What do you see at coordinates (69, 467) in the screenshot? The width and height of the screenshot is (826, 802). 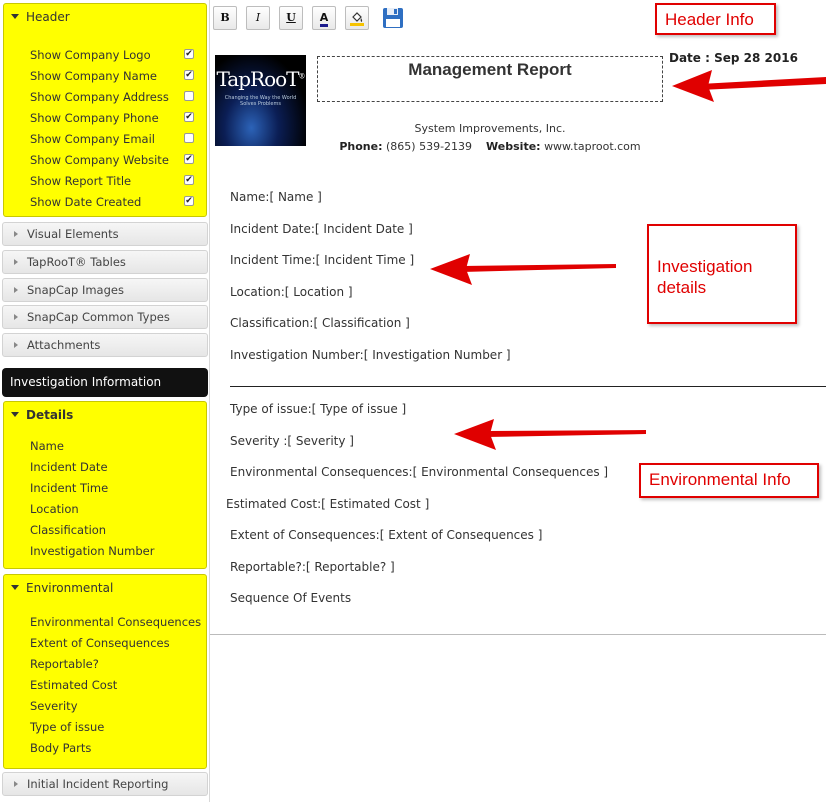 I see `field-incident-date: Incident Date` at bounding box center [69, 467].